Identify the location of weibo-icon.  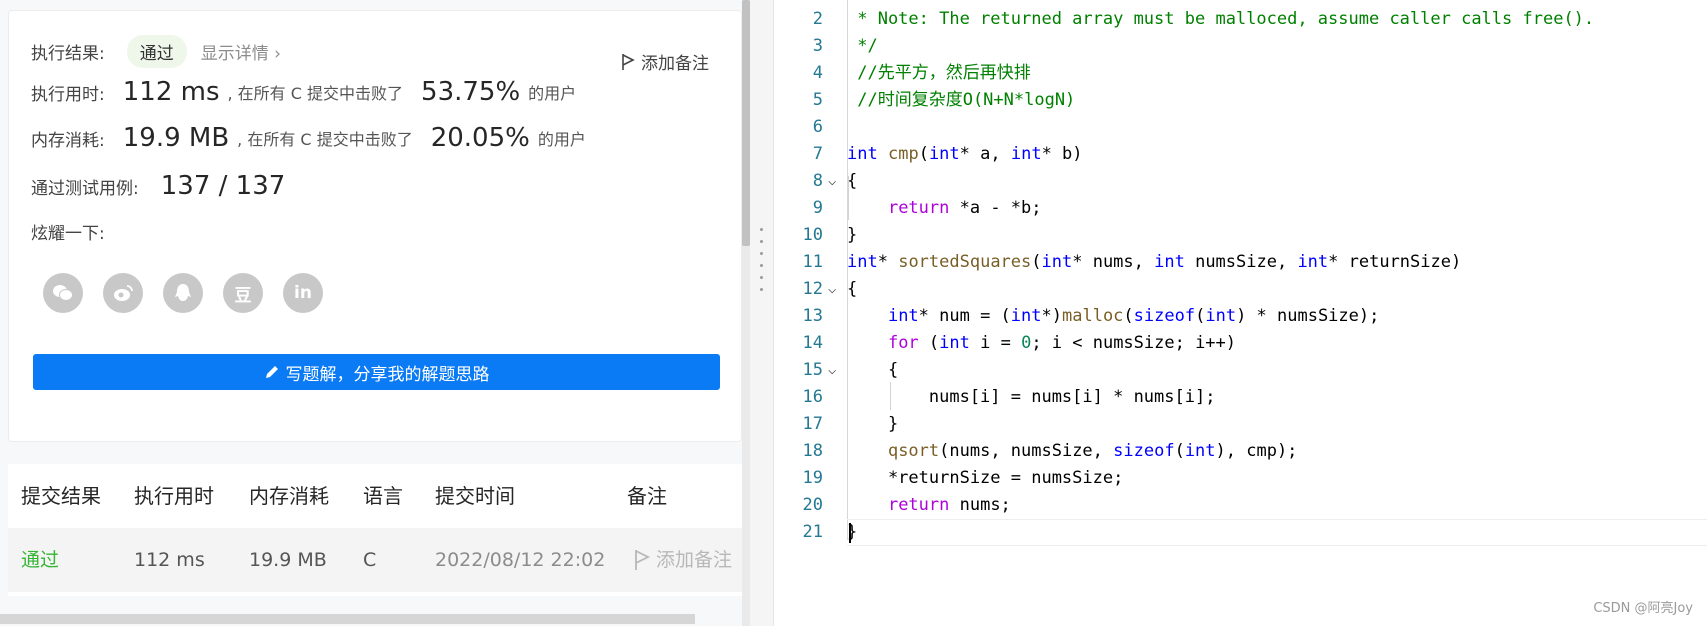
(123, 293).